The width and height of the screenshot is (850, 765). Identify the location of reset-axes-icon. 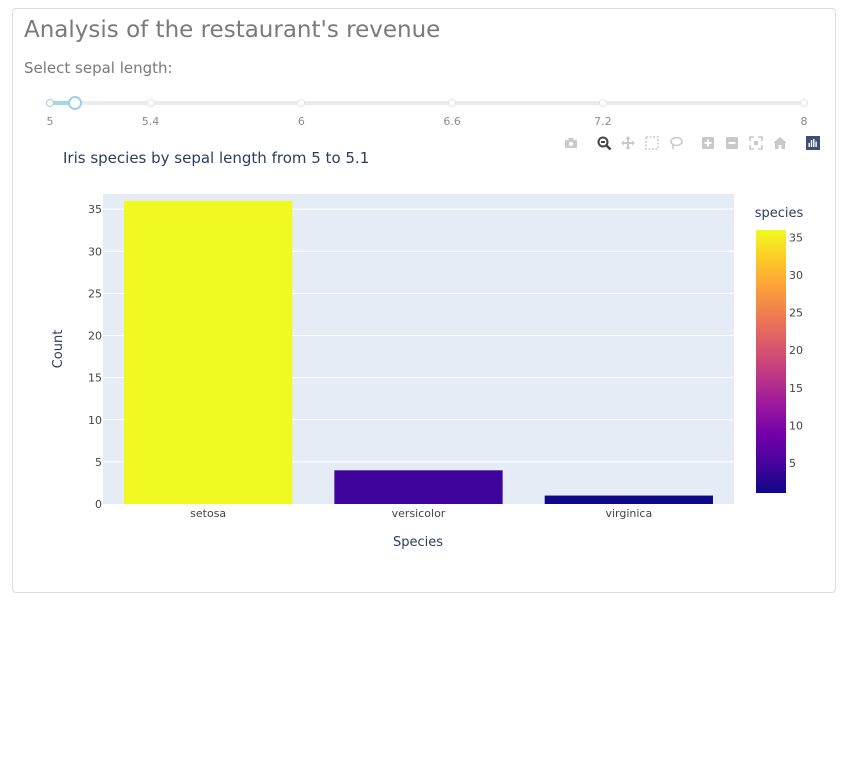
(780, 143).